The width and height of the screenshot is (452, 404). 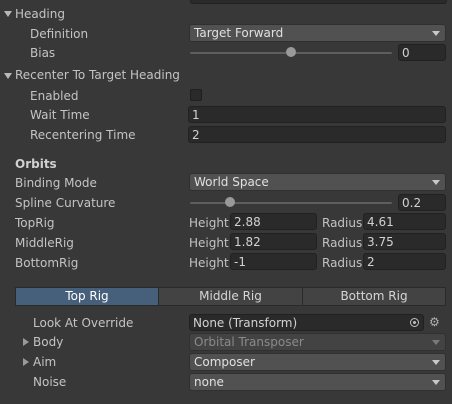 I want to click on binding-mode-value: World Space, so click(x=231, y=182).